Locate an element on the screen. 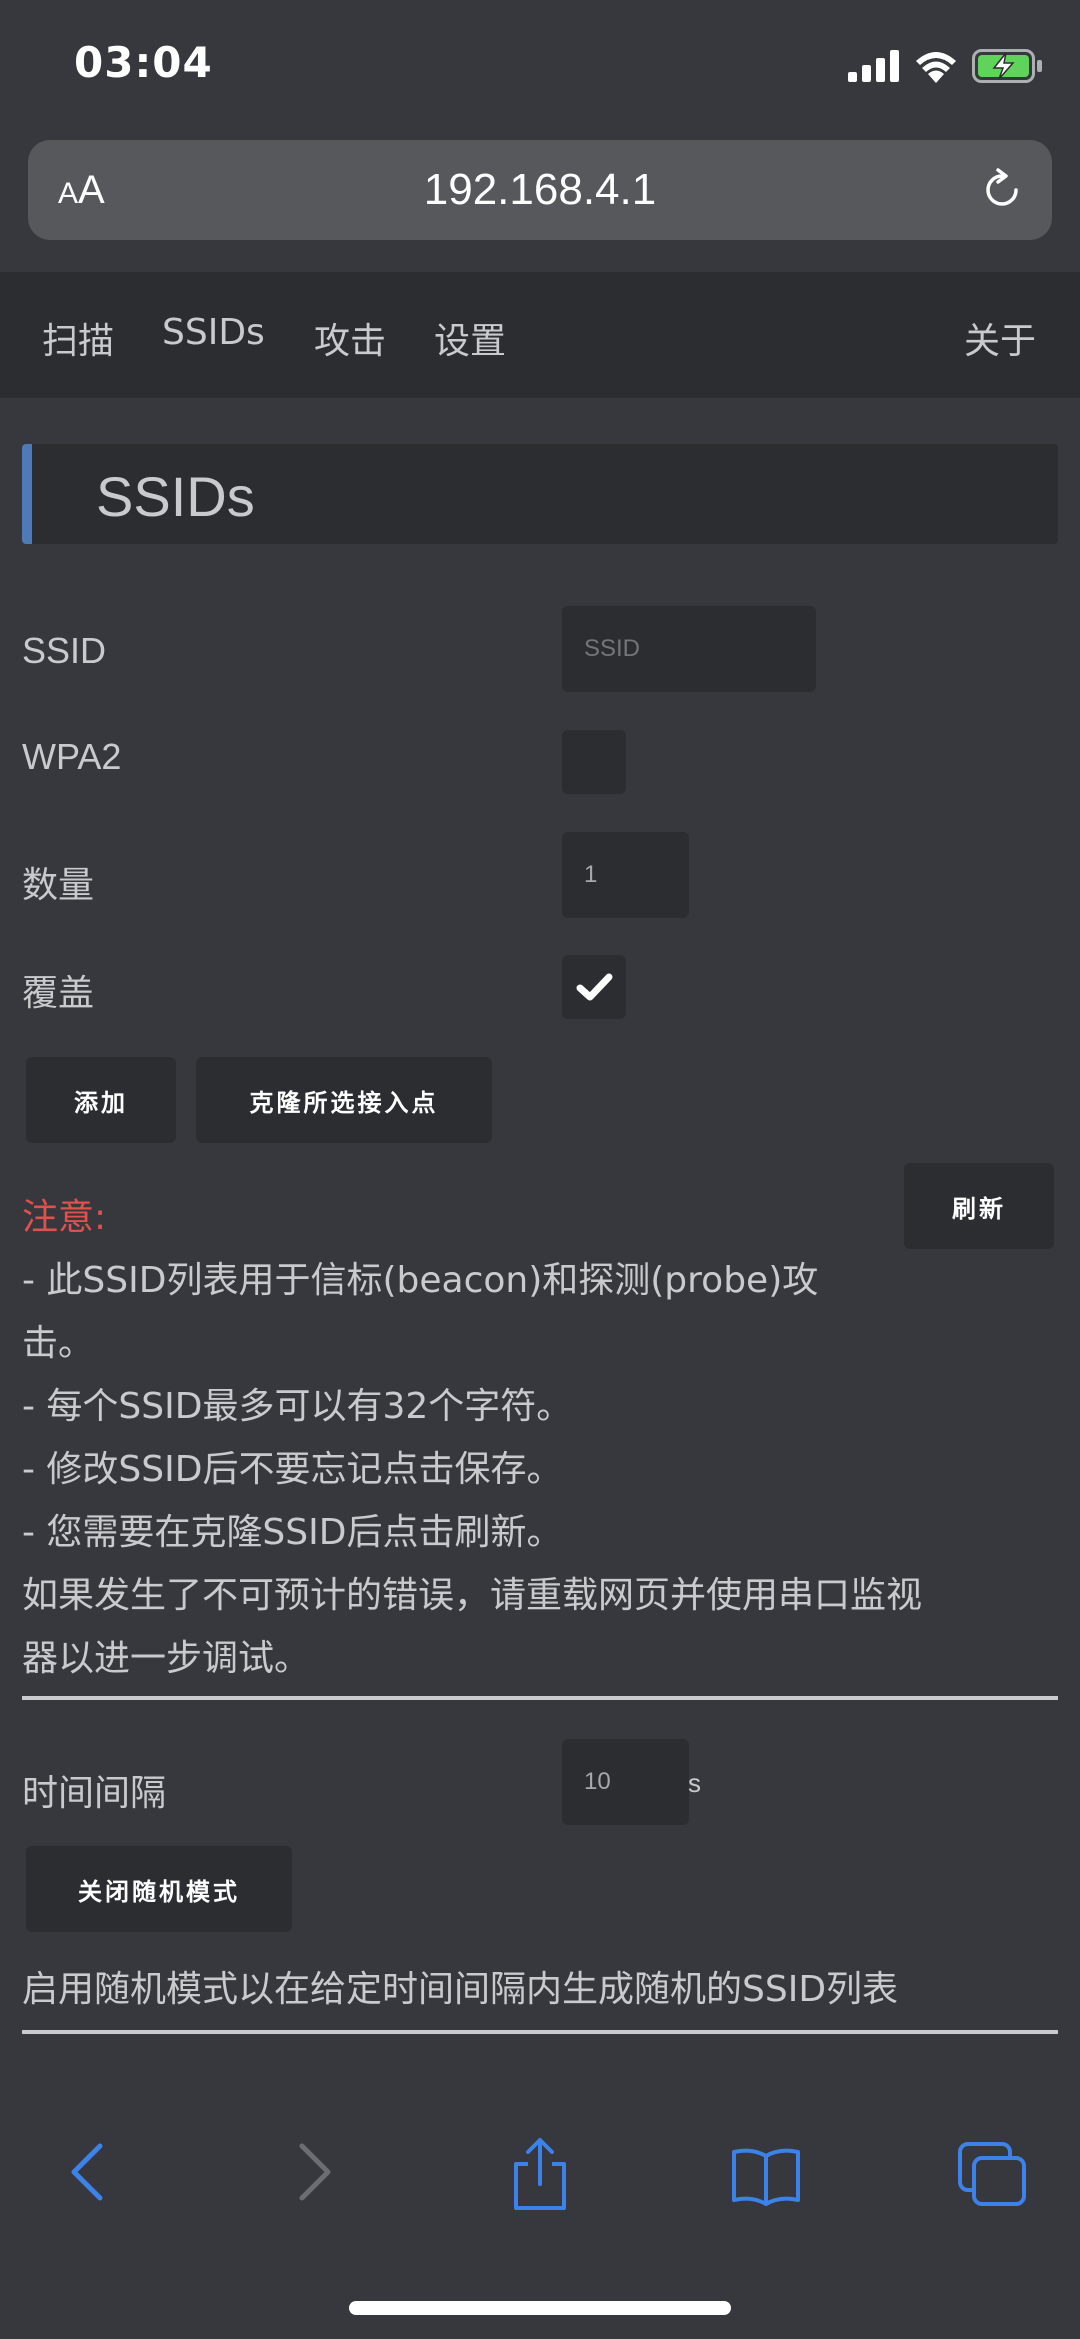 The height and width of the screenshot is (2339, 1080). nav-item-scan: 扫描 is located at coordinates (78, 338).